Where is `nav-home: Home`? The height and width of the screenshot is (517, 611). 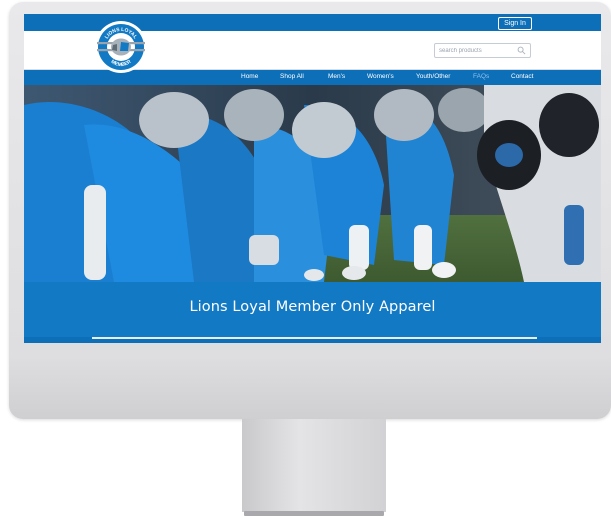
nav-home: Home is located at coordinates (249, 77).